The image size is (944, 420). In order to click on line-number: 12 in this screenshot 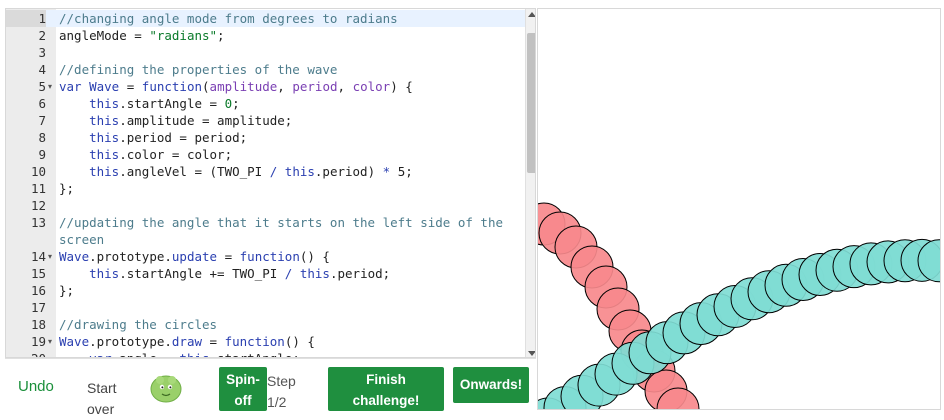, I will do `click(38, 205)`.